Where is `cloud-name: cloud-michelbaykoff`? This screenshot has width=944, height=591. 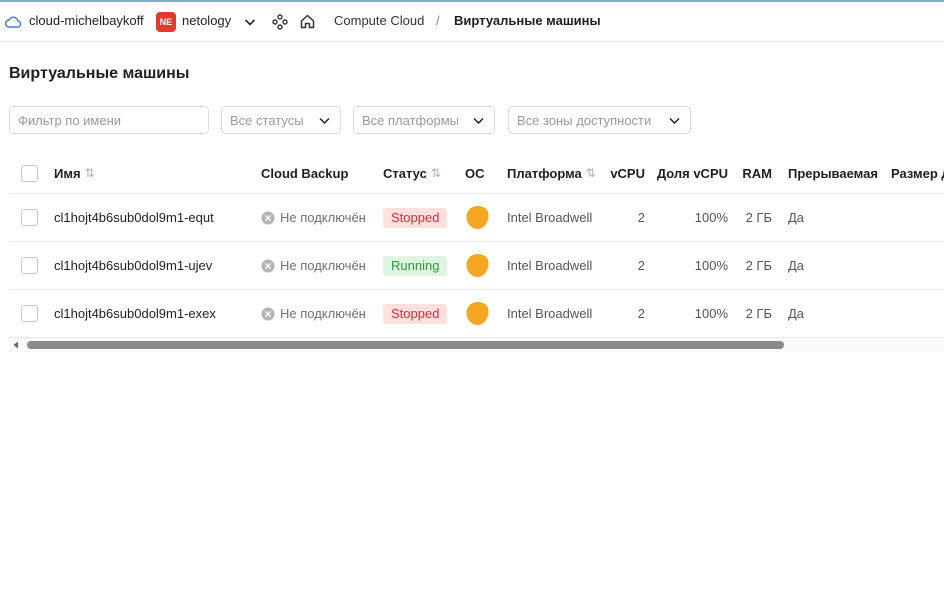
cloud-name: cloud-michelbaykoff is located at coordinates (86, 20).